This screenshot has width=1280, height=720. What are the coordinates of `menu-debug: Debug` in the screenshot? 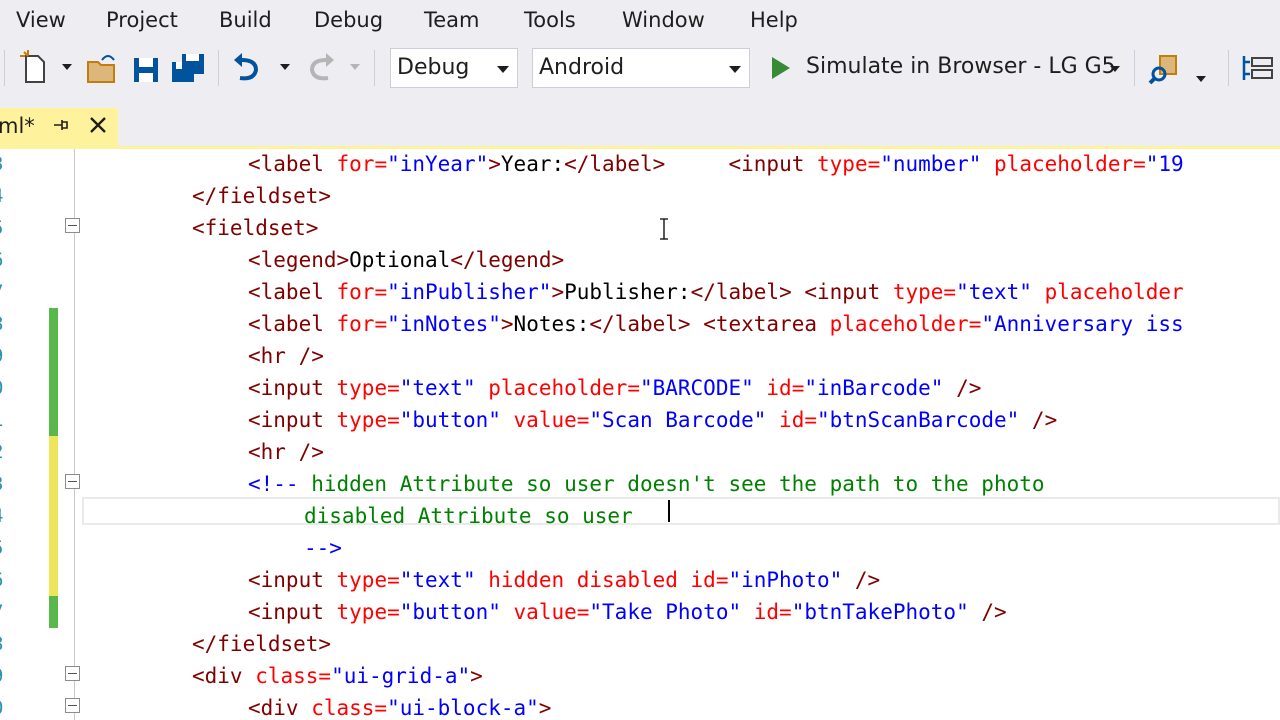 It's located at (348, 20).